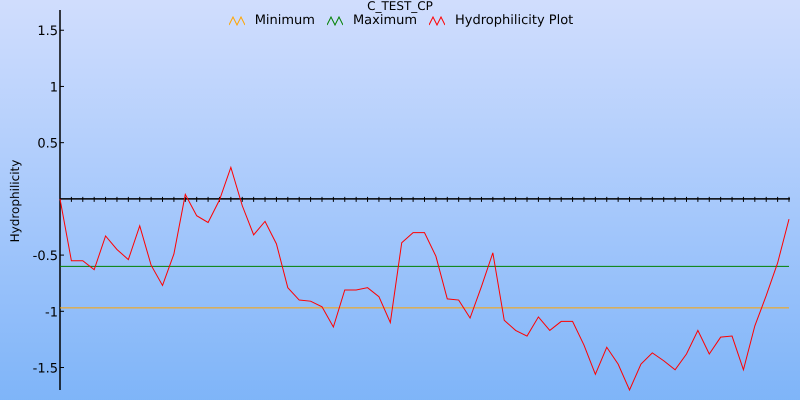  Describe the element at coordinates (45, 256) in the screenshot. I see `tick-label: -0.5` at that location.